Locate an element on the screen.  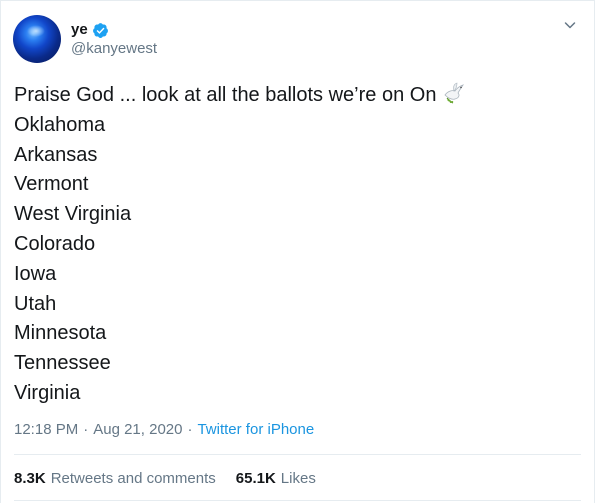
avatar-shine is located at coordinates (36, 31).